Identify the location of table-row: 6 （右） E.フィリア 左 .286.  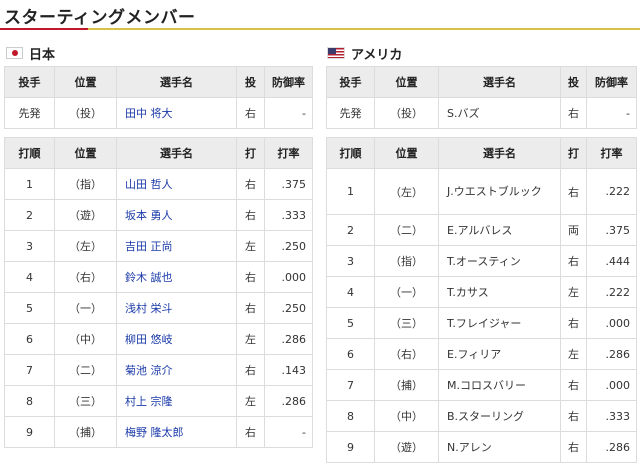
(481, 354).